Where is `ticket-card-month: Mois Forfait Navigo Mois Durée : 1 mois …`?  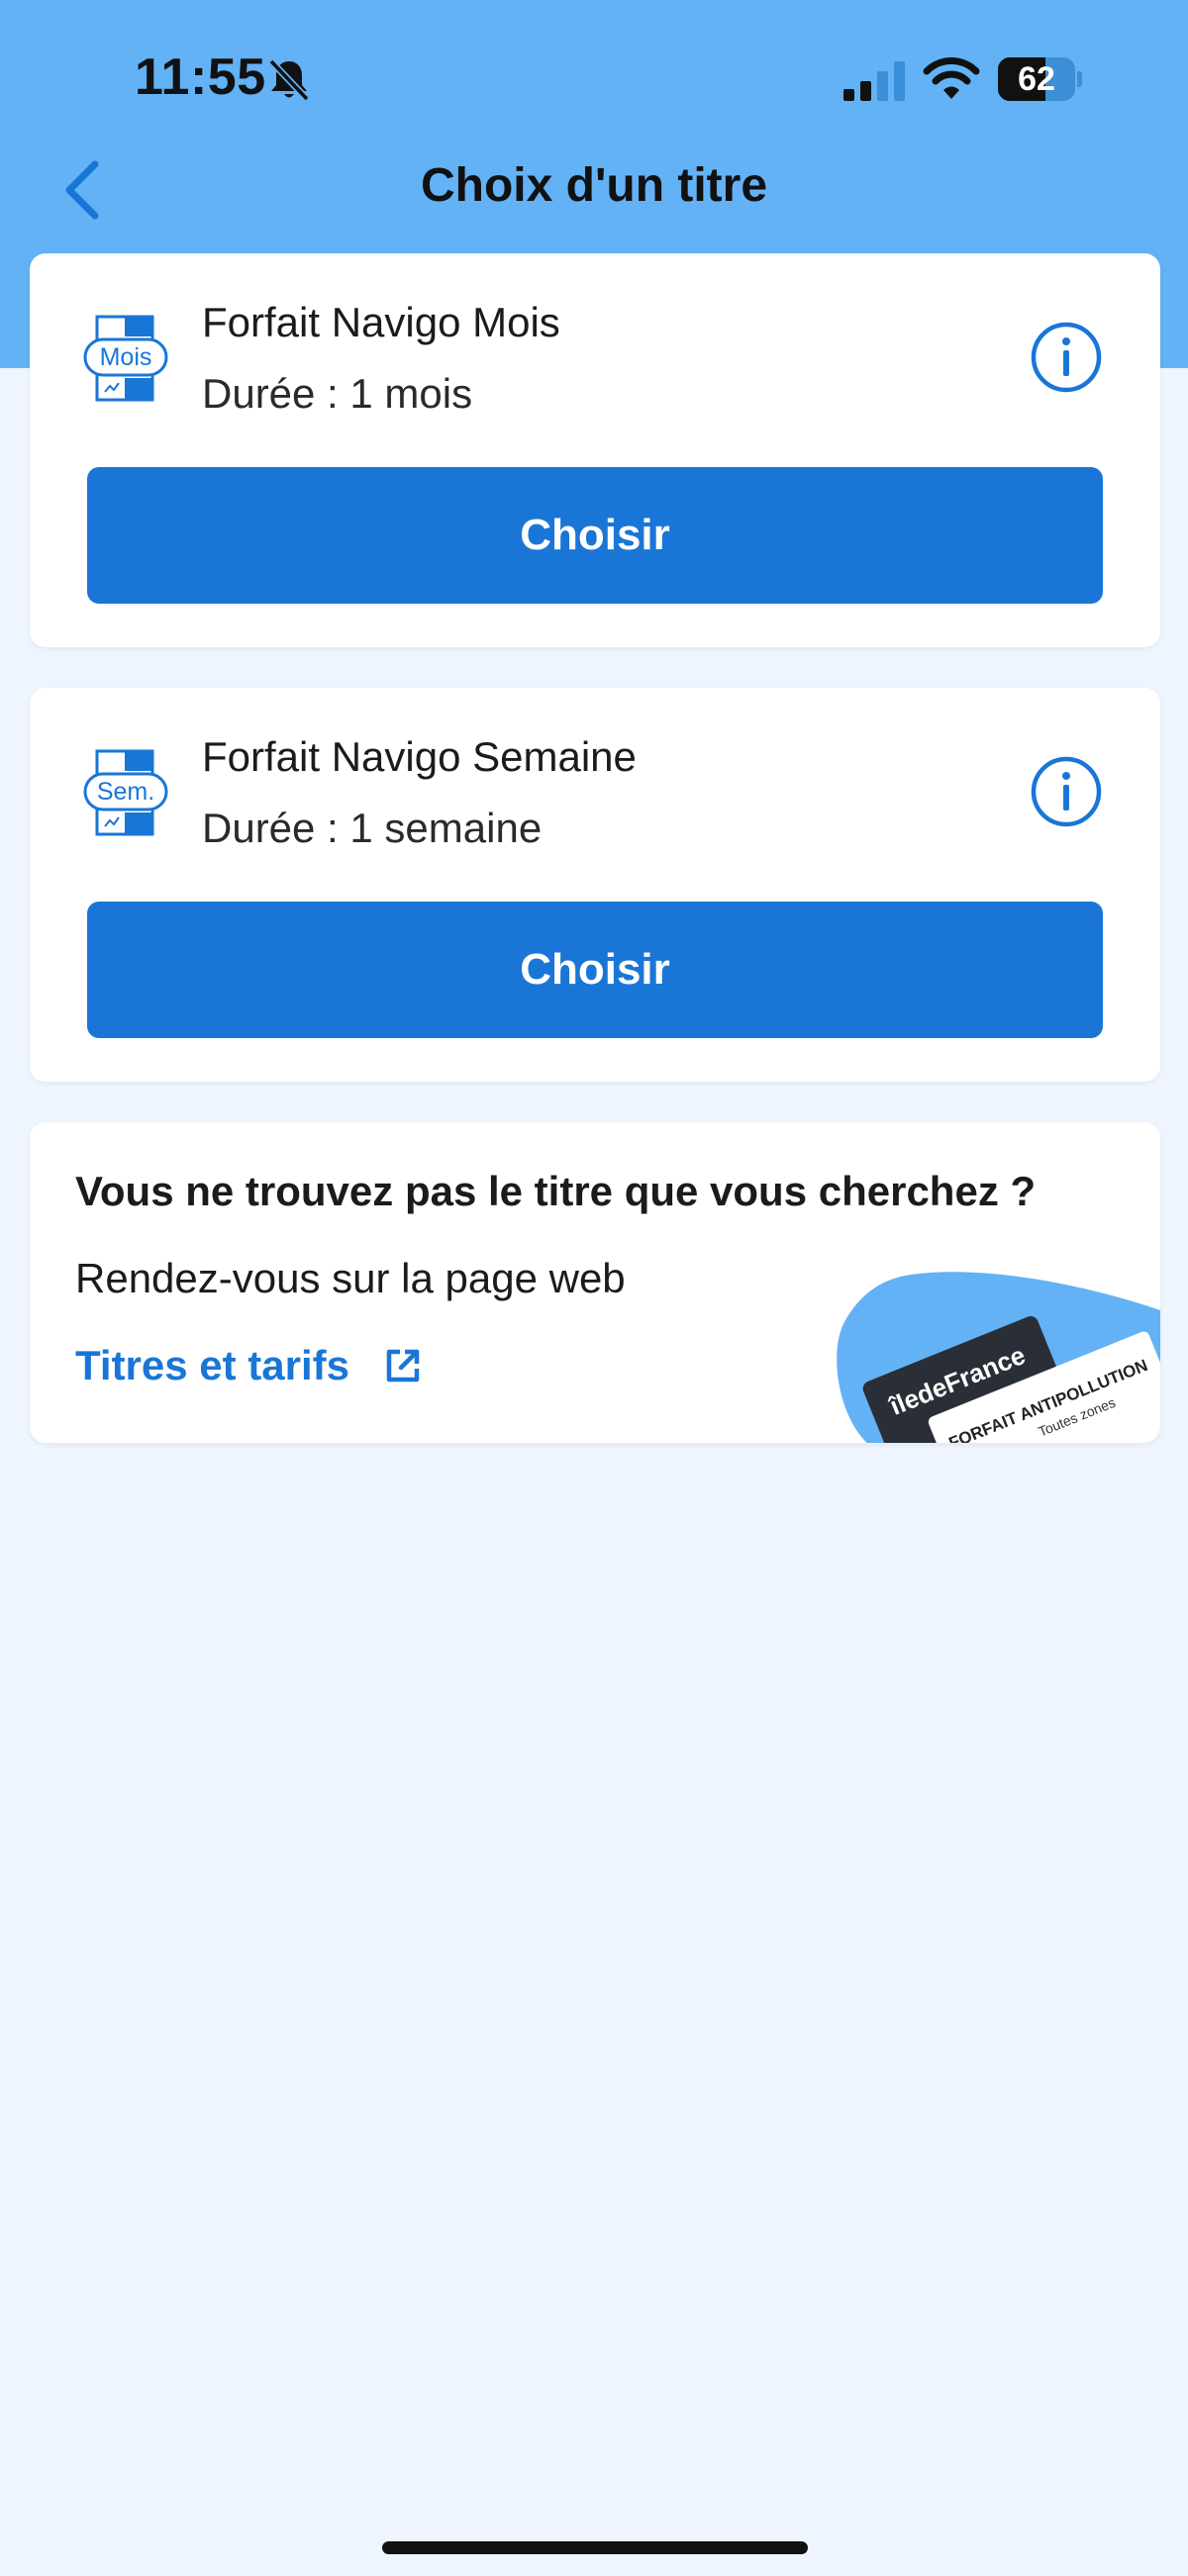 ticket-card-month: Mois Forfait Navigo Mois Durée : 1 mois … is located at coordinates (595, 450).